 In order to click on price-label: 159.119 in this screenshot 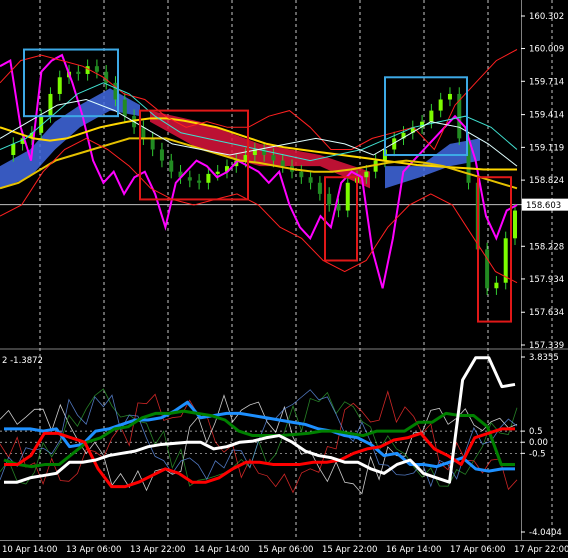, I will do `click(546, 148)`.